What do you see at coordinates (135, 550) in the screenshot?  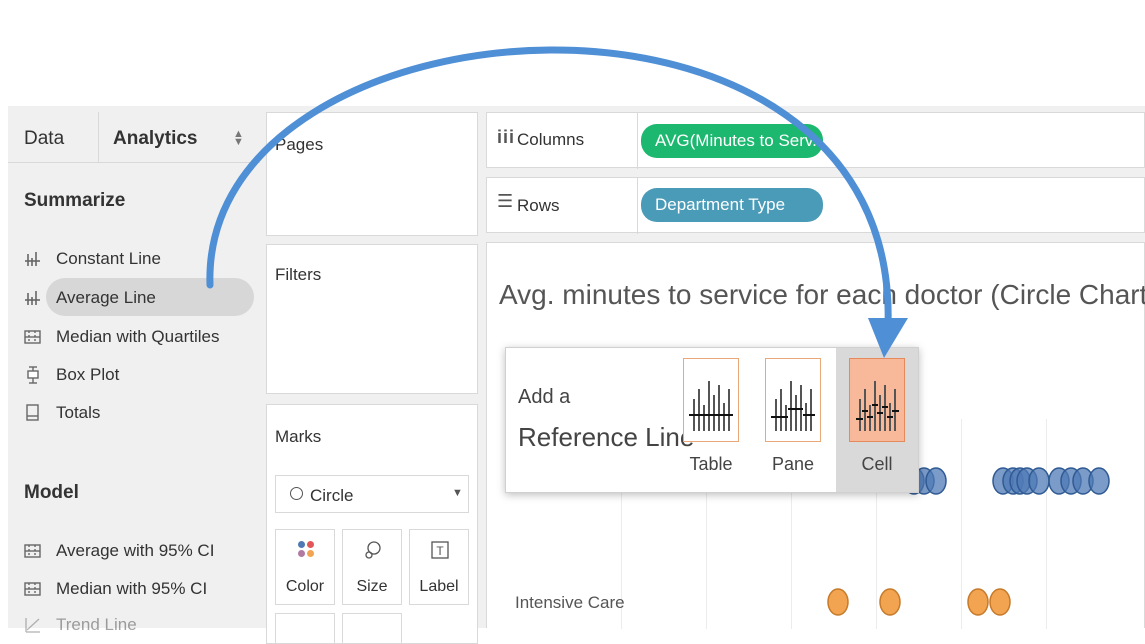 I see `list-item-label: Average with 95% CI` at bounding box center [135, 550].